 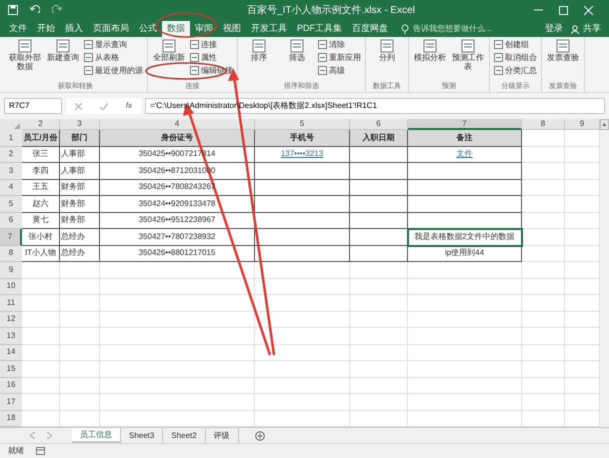 What do you see at coordinates (302, 124) in the screenshot?
I see `column-header: 5` at bounding box center [302, 124].